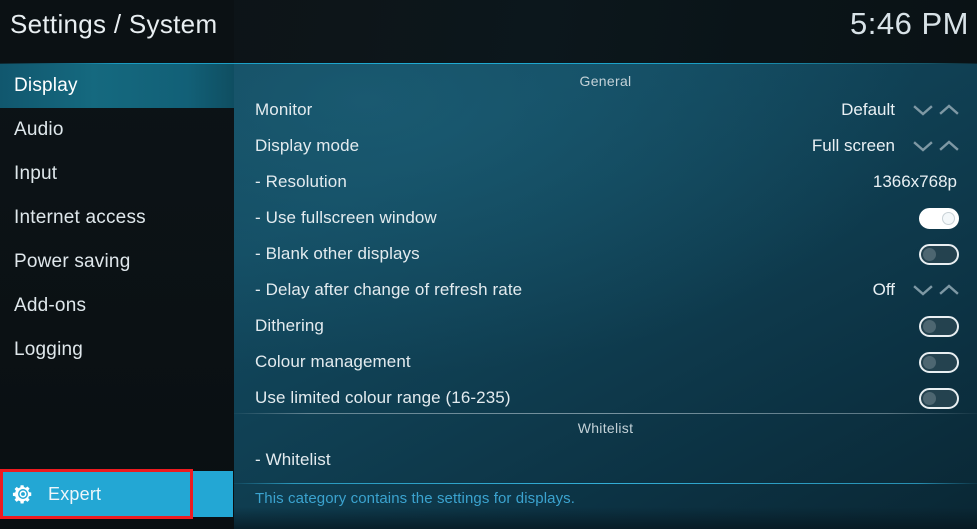  I want to click on content-bottom-fade, so click(605, 518).